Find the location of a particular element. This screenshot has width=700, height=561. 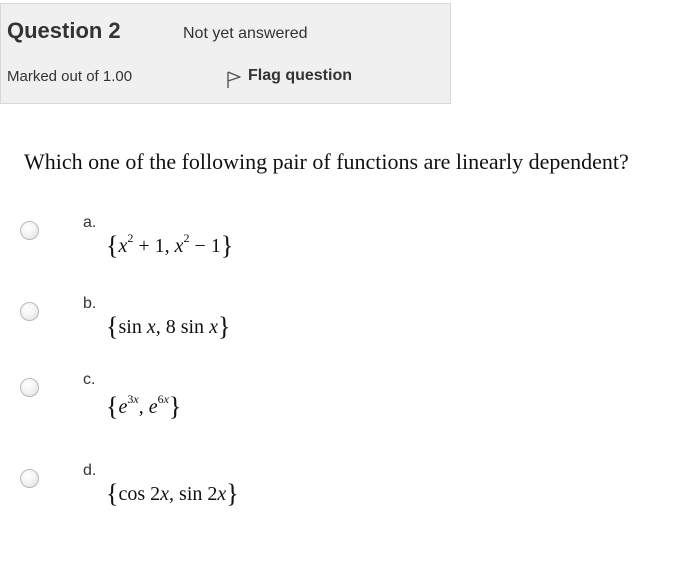

answer-letter-c: c. is located at coordinates (89, 379).